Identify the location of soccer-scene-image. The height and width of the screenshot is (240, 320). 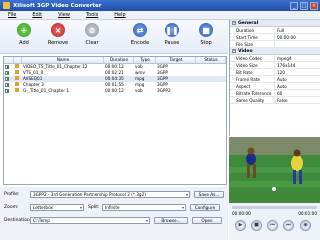
(274, 170).